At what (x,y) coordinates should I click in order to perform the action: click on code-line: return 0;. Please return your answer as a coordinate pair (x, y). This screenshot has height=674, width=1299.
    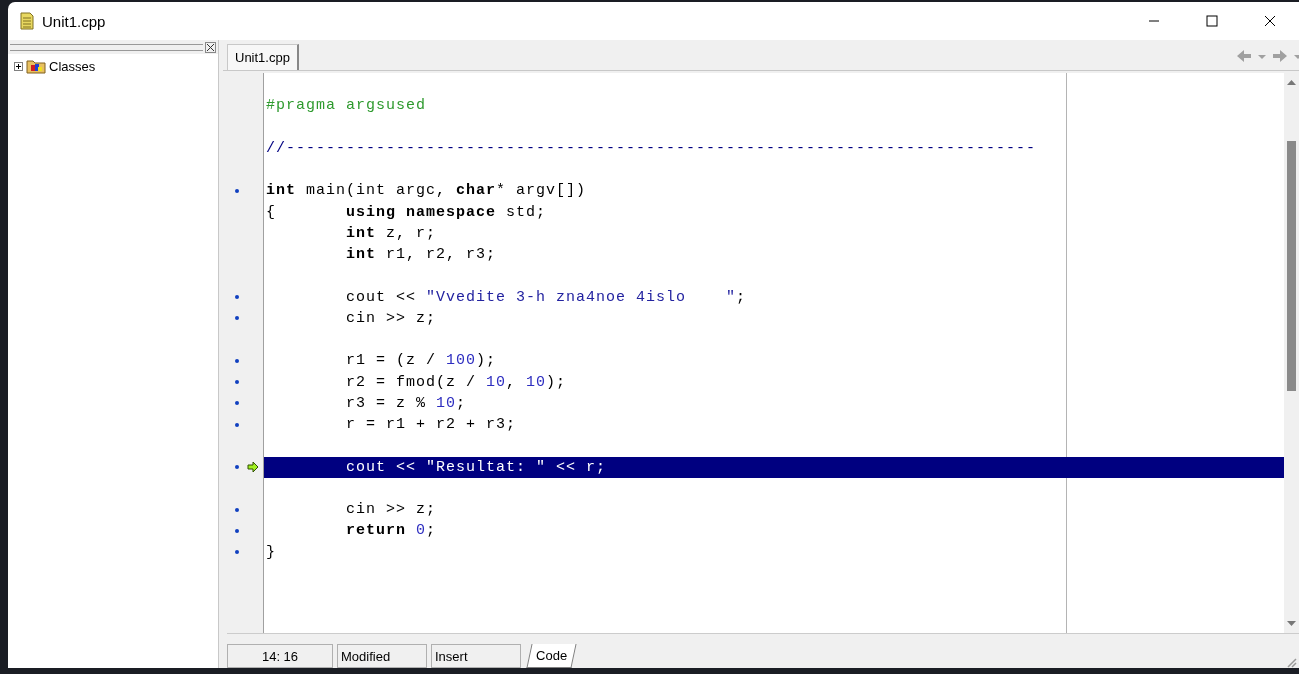
    Looking at the image, I should click on (391, 531).